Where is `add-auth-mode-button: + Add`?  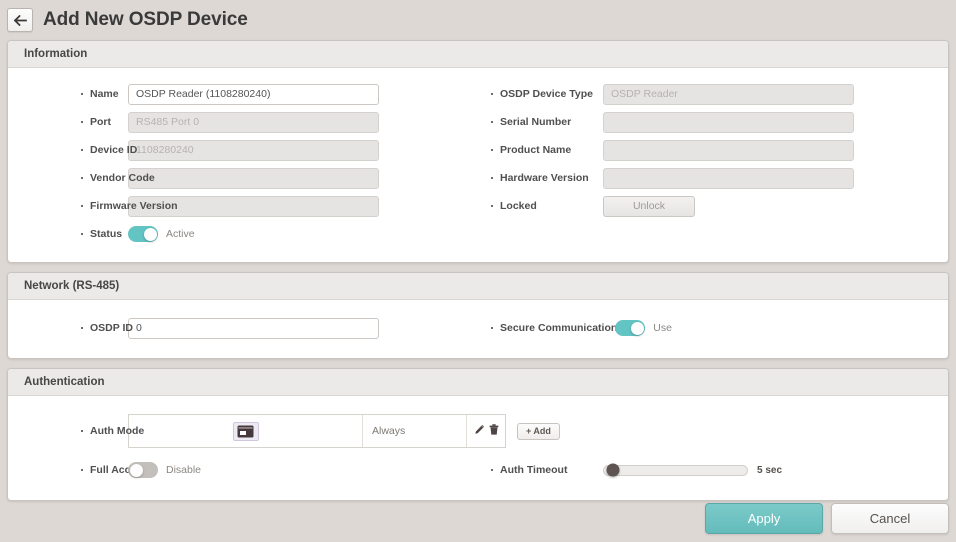
add-auth-mode-button: + Add is located at coordinates (538, 431).